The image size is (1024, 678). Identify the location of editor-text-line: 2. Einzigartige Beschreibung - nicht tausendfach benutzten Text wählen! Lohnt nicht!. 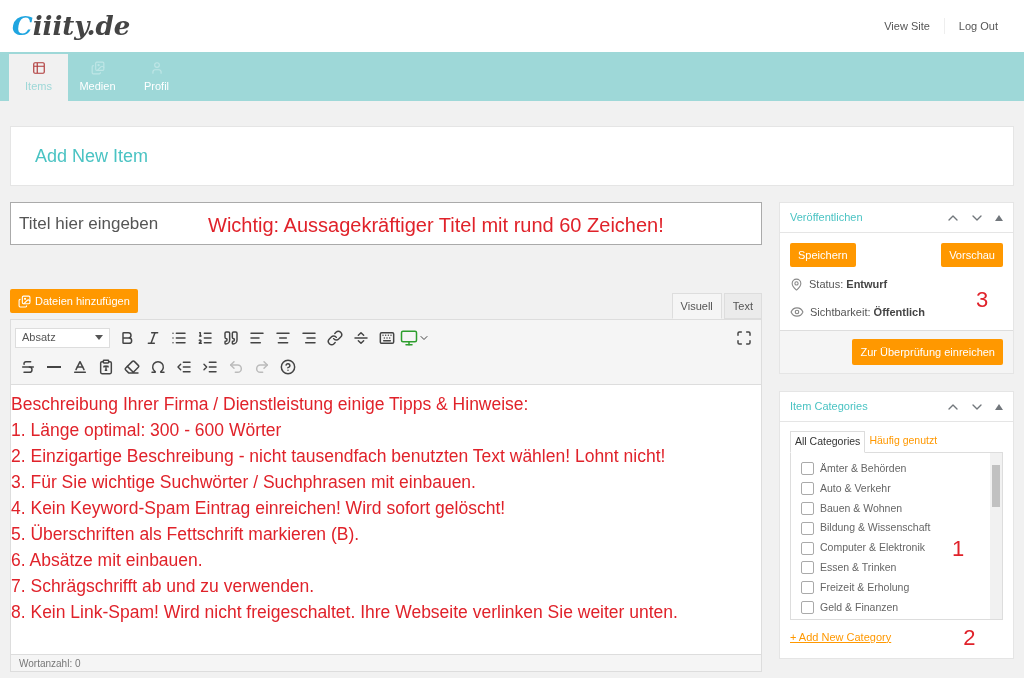
(339, 456).